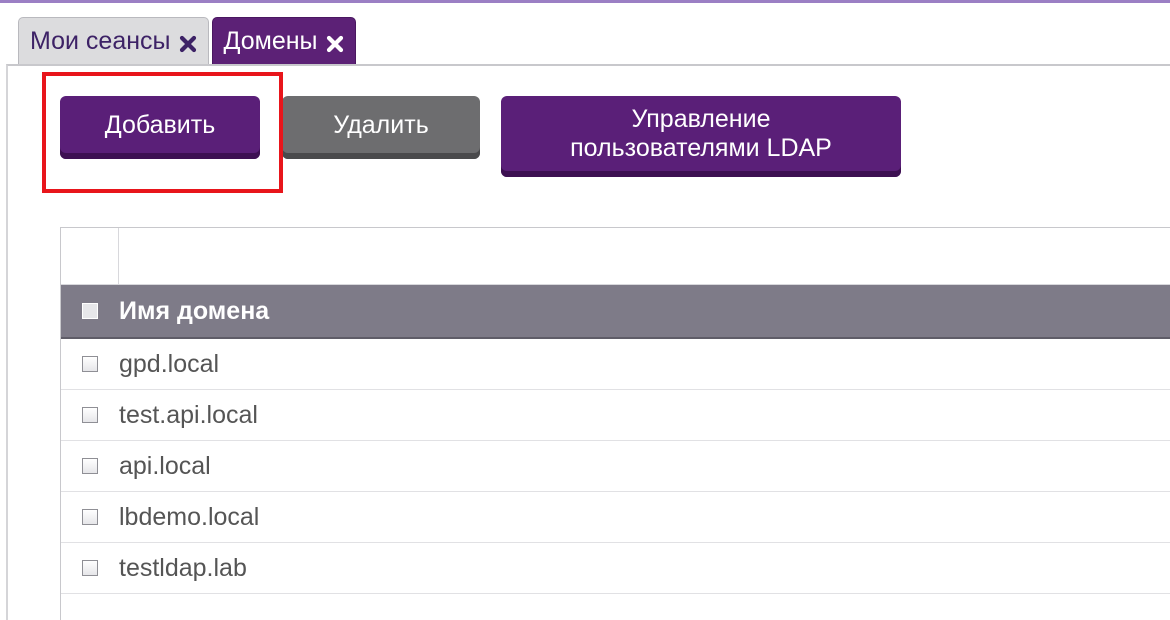 Image resolution: width=1170 pixels, height=620 pixels. What do you see at coordinates (270, 41) in the screenshot?
I see `tab-label: Домены` at bounding box center [270, 41].